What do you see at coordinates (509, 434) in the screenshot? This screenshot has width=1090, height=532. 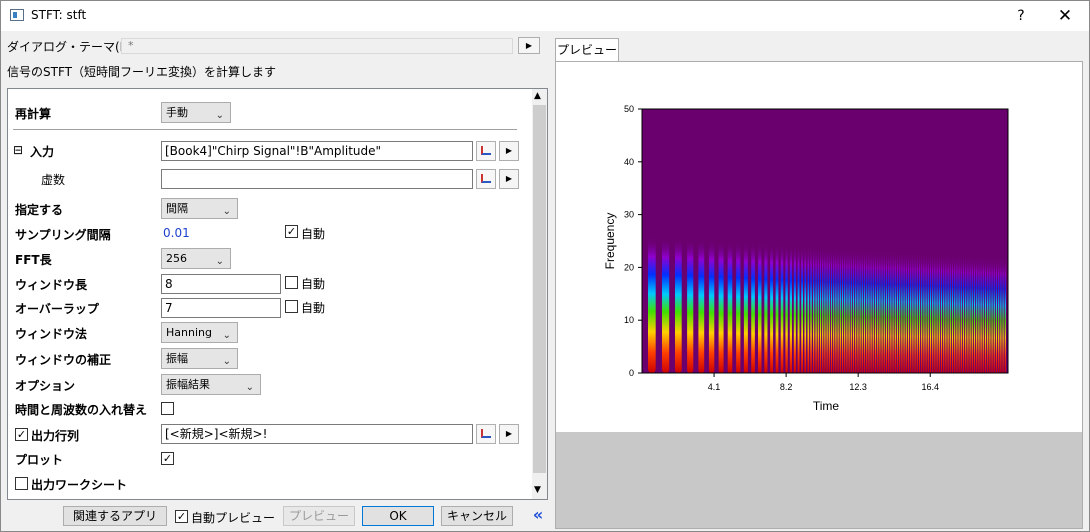 I see `out-matrix-arrow-button: ▶` at bounding box center [509, 434].